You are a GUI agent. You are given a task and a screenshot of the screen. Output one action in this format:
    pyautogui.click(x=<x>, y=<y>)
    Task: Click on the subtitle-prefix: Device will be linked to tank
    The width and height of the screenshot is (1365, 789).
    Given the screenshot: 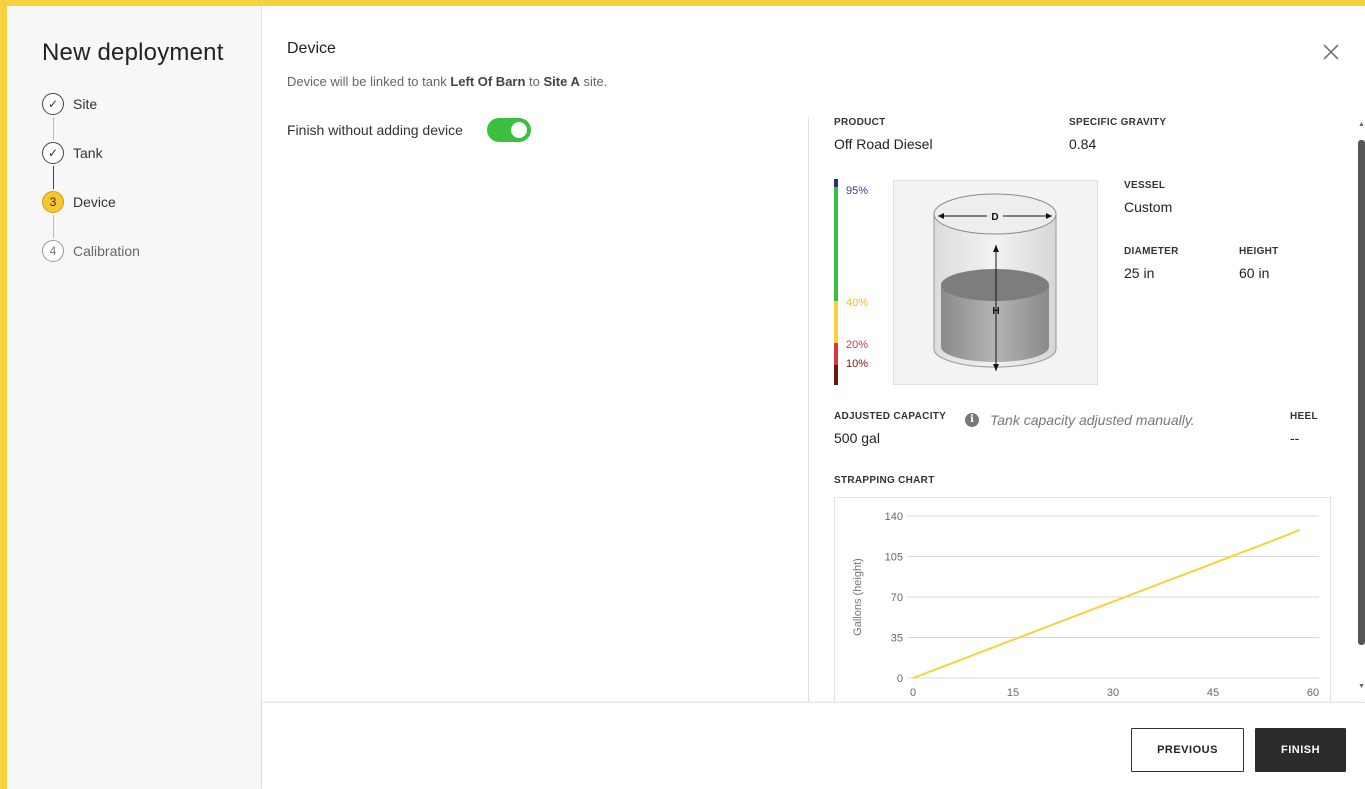 What is the action you would take?
    pyautogui.click(x=369, y=81)
    